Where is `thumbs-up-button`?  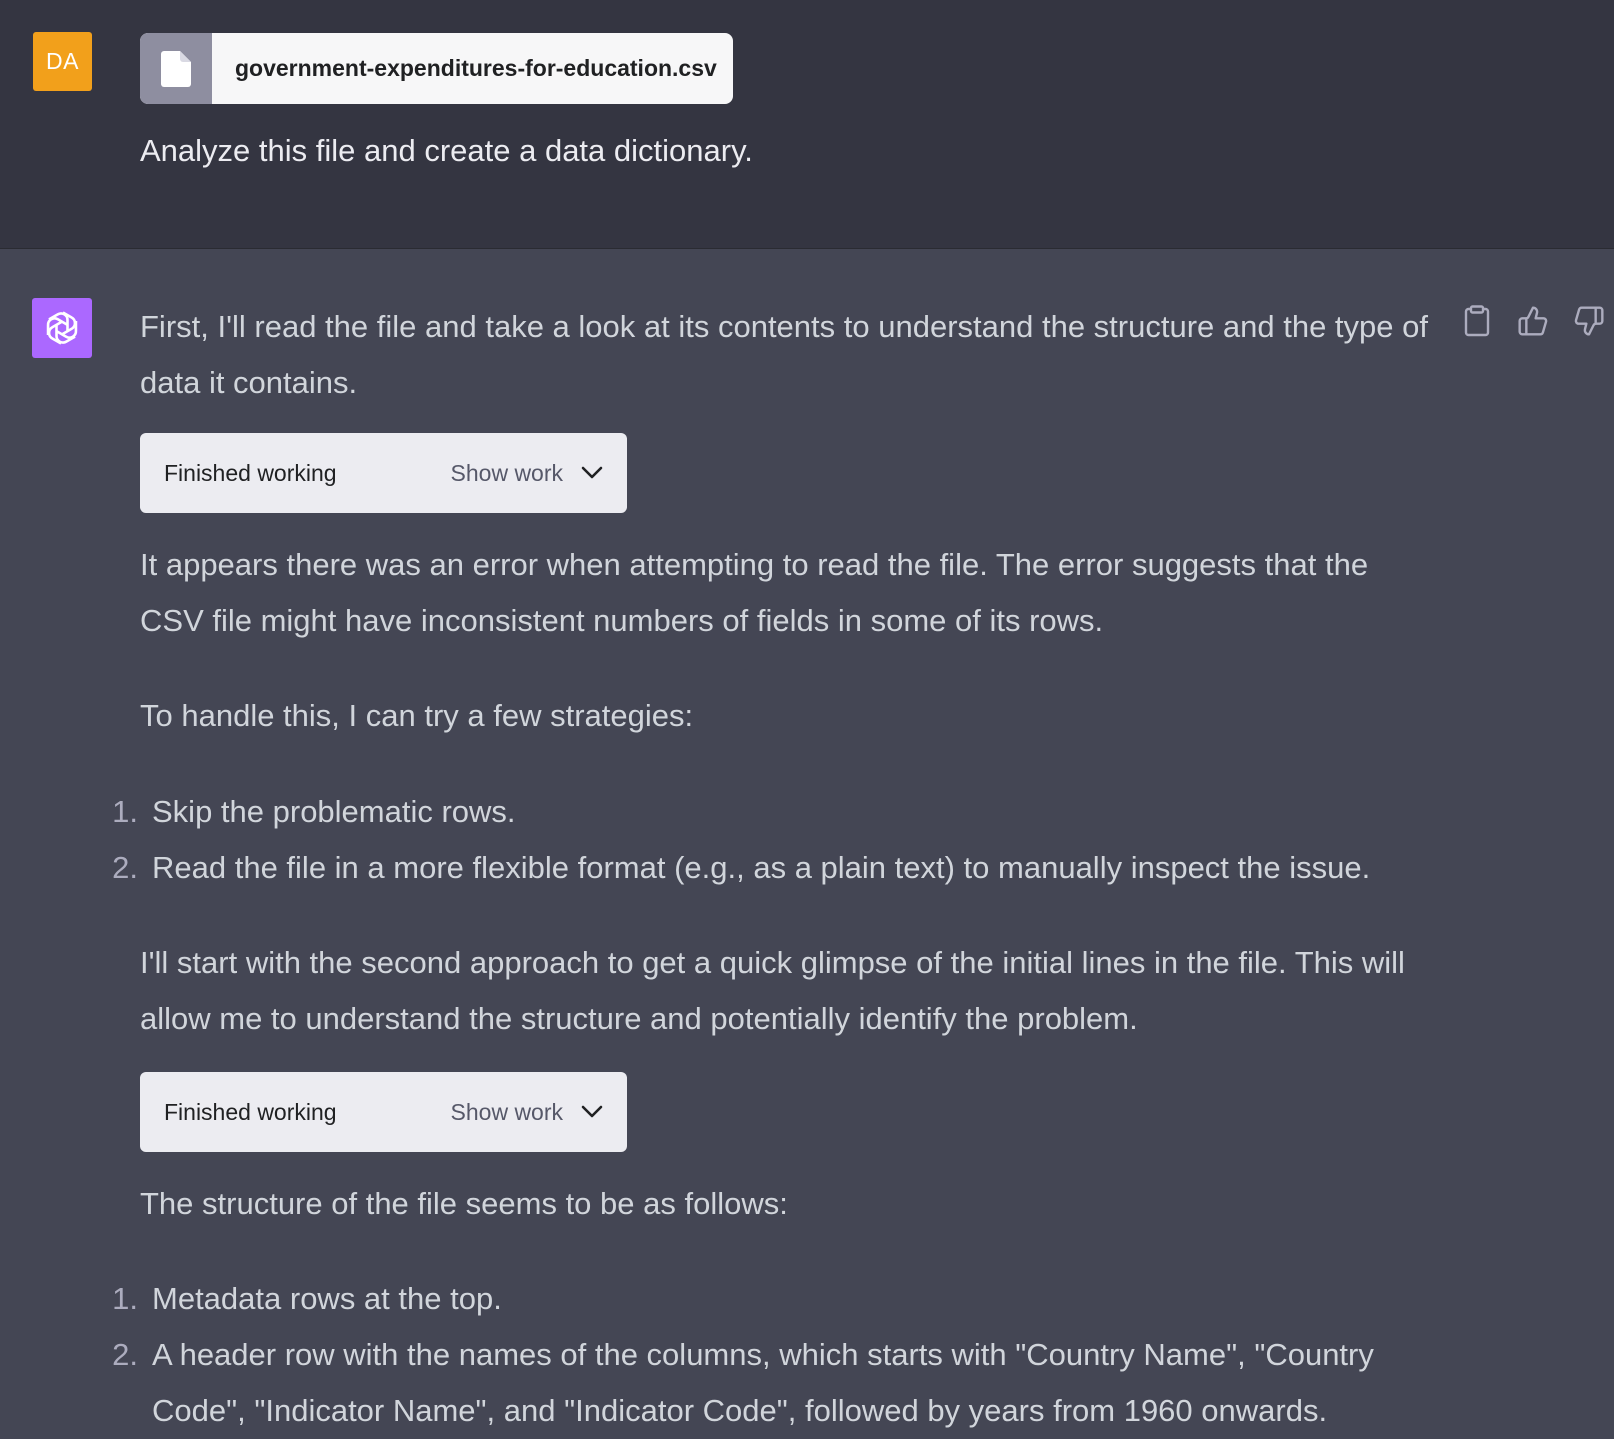
thumbs-up-button is located at coordinates (1533, 321).